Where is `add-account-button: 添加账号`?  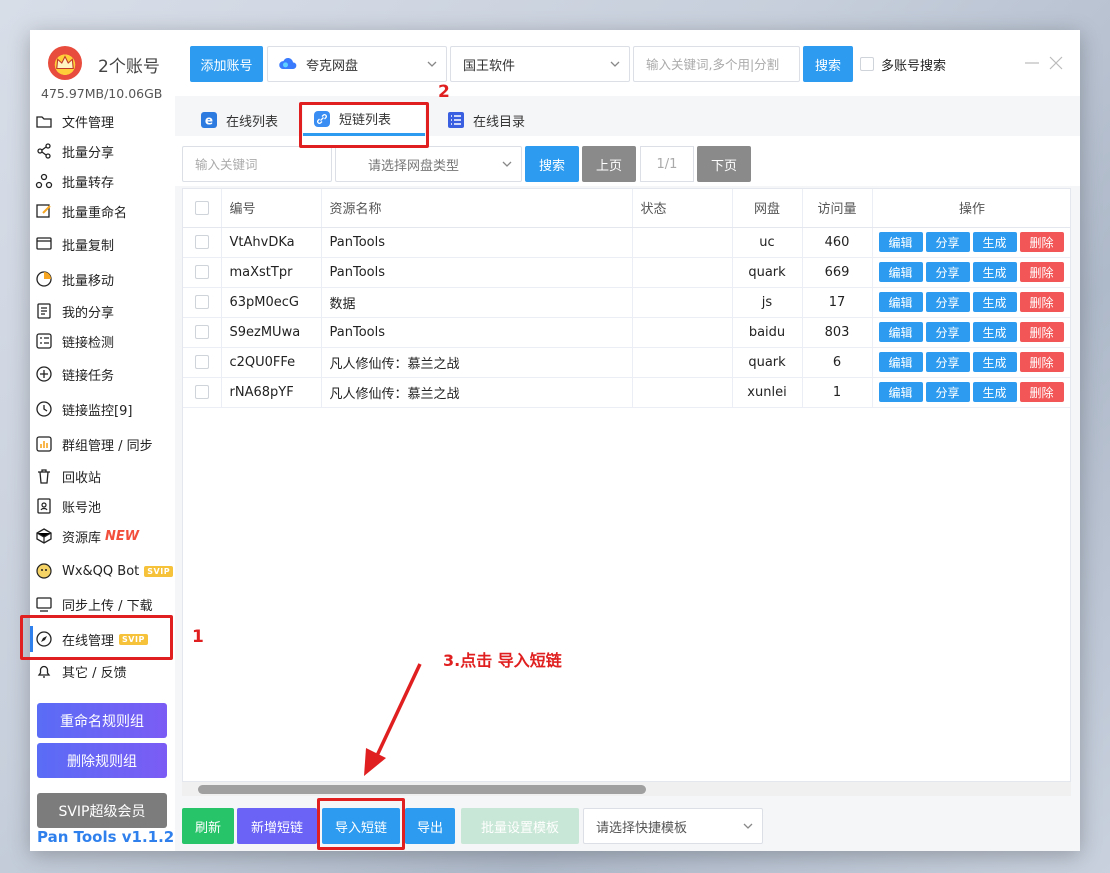 add-account-button: 添加账号 is located at coordinates (226, 64).